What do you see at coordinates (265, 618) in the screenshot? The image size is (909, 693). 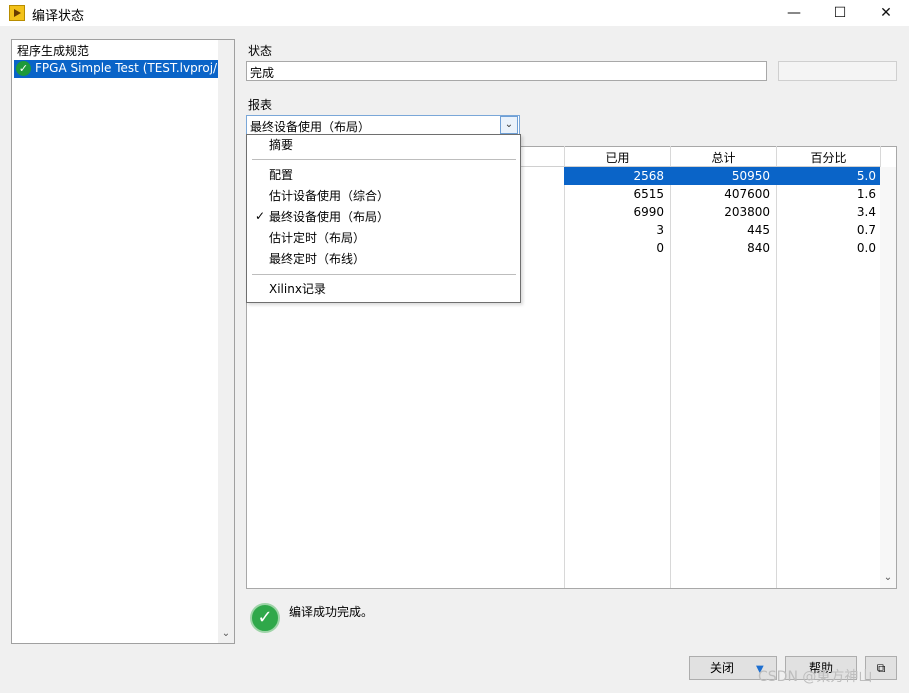 I see `success-check-icon: ✓` at bounding box center [265, 618].